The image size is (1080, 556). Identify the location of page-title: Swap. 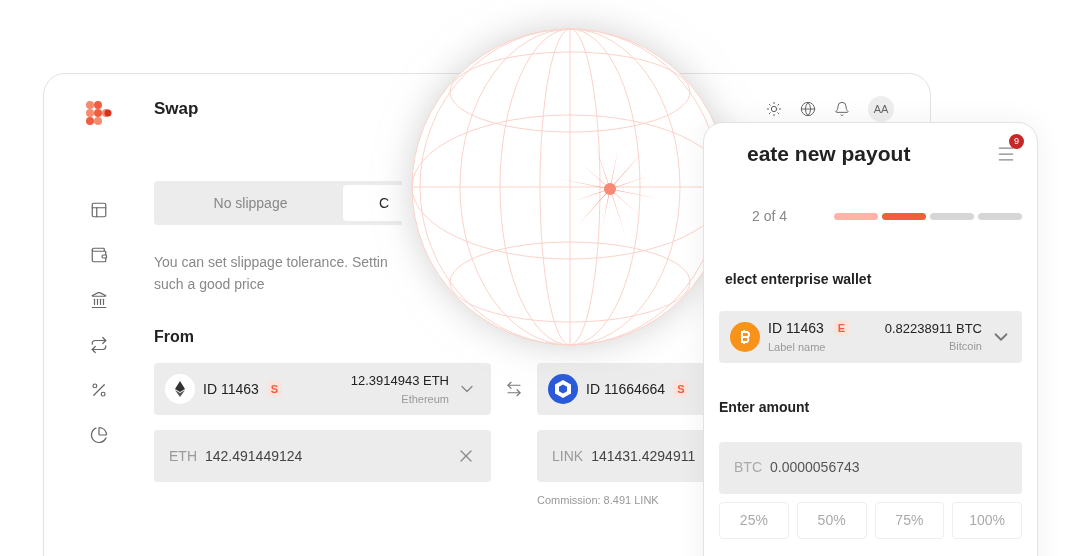
(176, 109).